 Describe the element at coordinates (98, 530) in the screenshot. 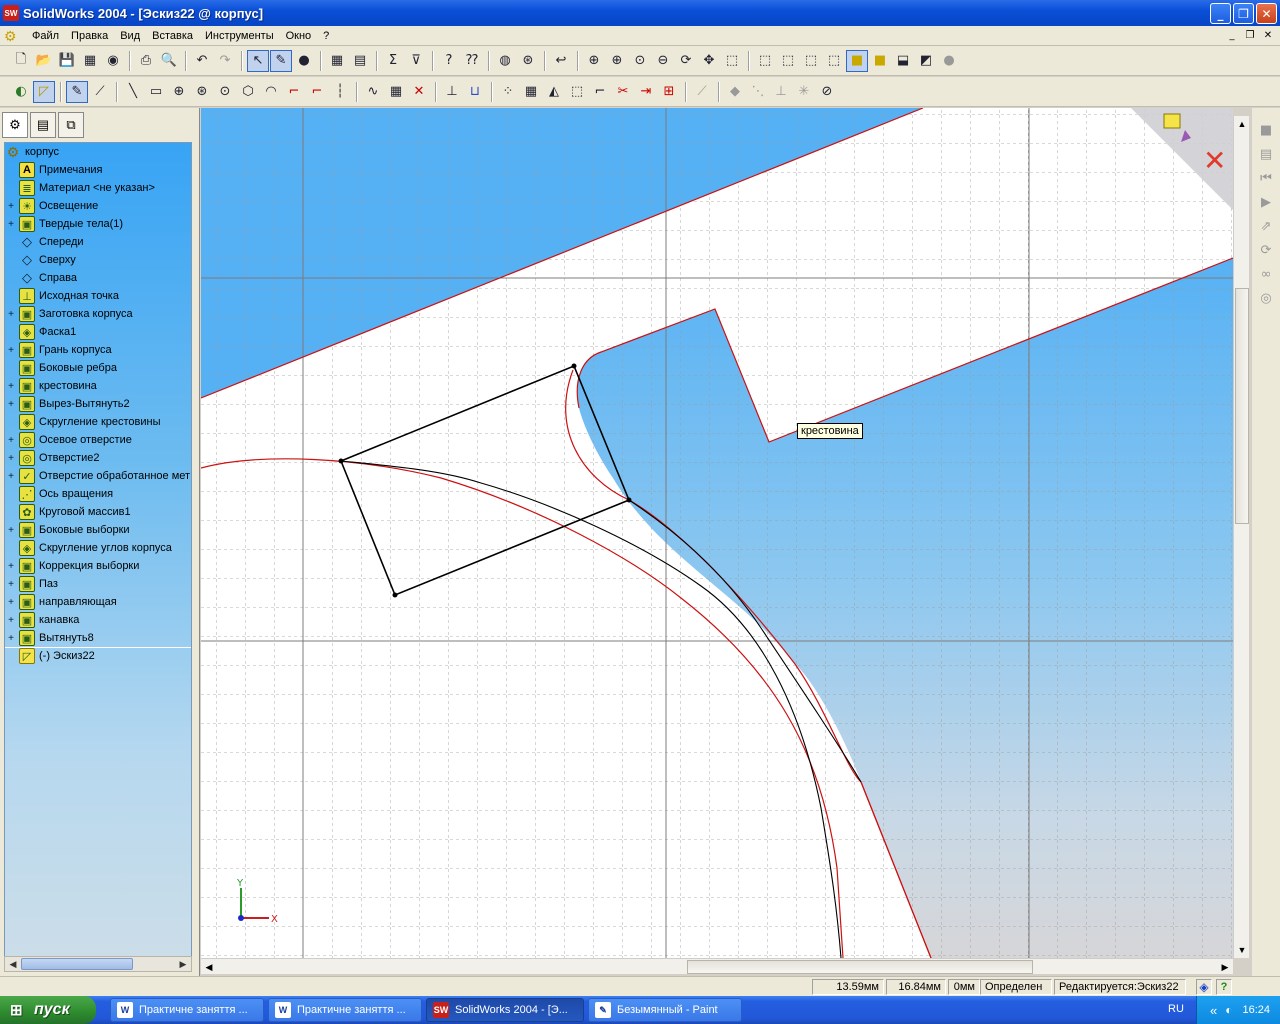

I see `tree-item: + ▣ Боковые выборки` at that location.